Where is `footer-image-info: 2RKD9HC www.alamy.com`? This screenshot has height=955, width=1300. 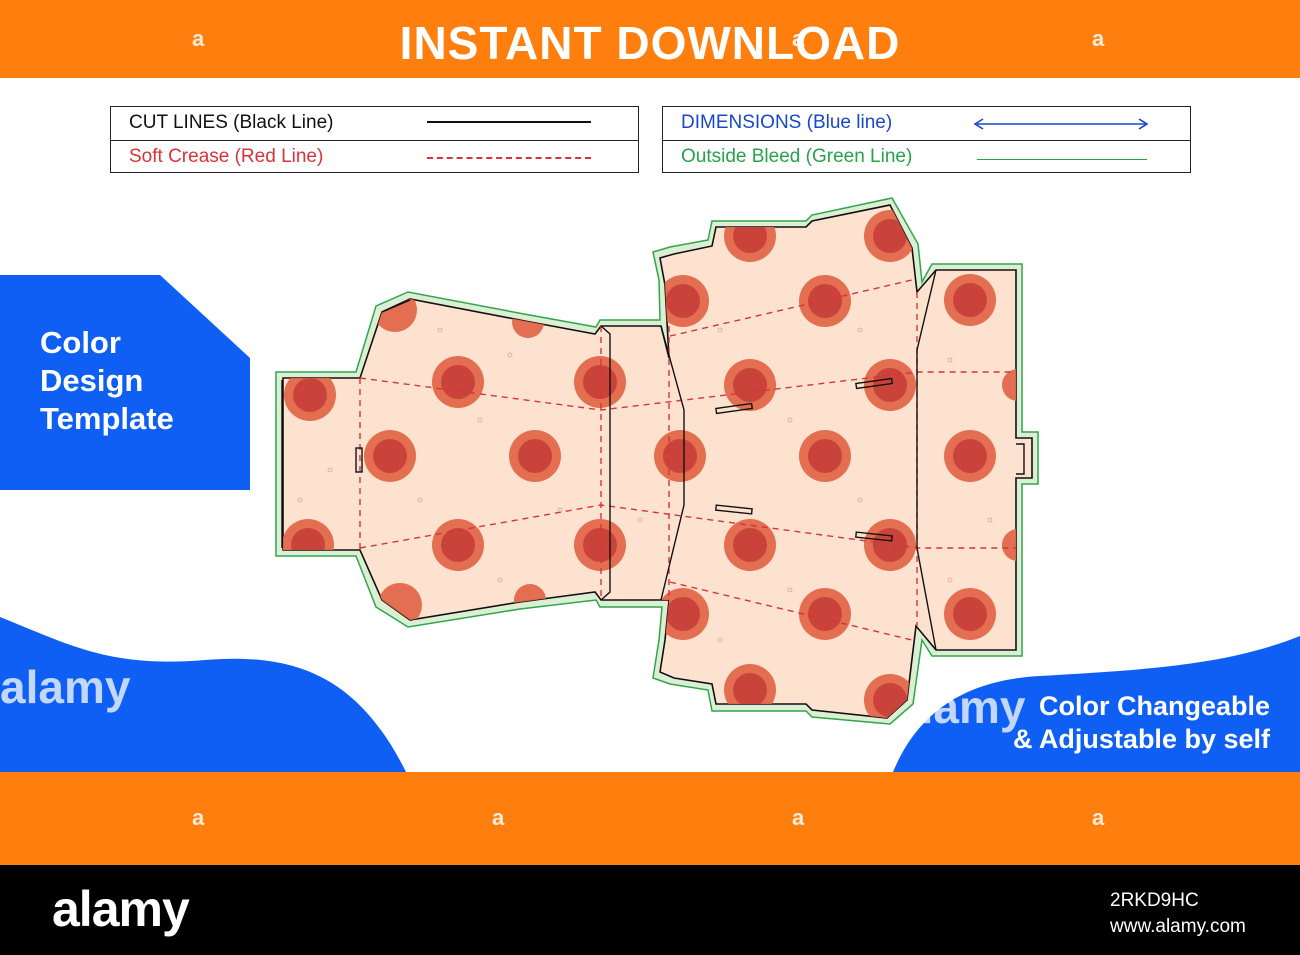
footer-image-info: 2RKD9HC www.alamy.com is located at coordinates (1178, 914).